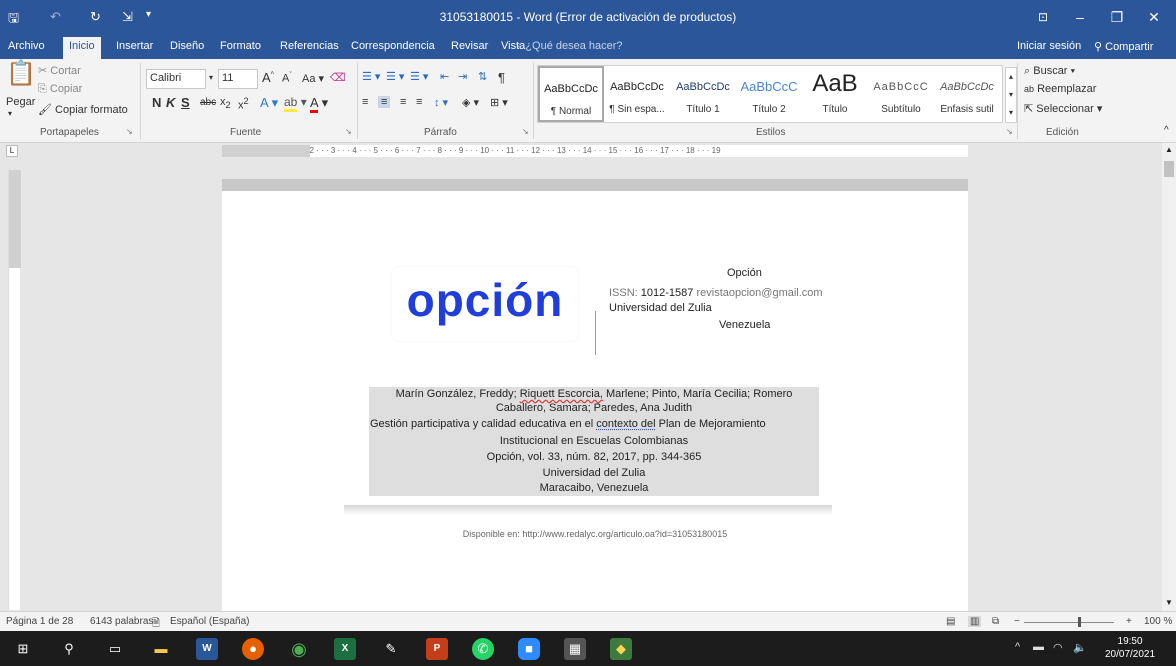 This screenshot has height=666, width=1176. Describe the element at coordinates (313, 78) in the screenshot. I see `change-case-icon: Aa ▾` at that location.